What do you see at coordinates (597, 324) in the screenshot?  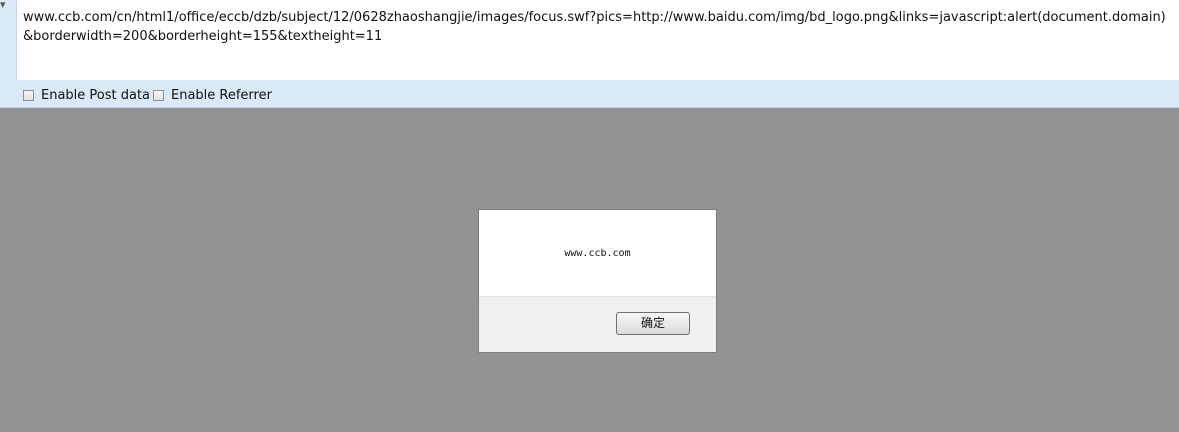 I see `alert-footer: 确定` at bounding box center [597, 324].